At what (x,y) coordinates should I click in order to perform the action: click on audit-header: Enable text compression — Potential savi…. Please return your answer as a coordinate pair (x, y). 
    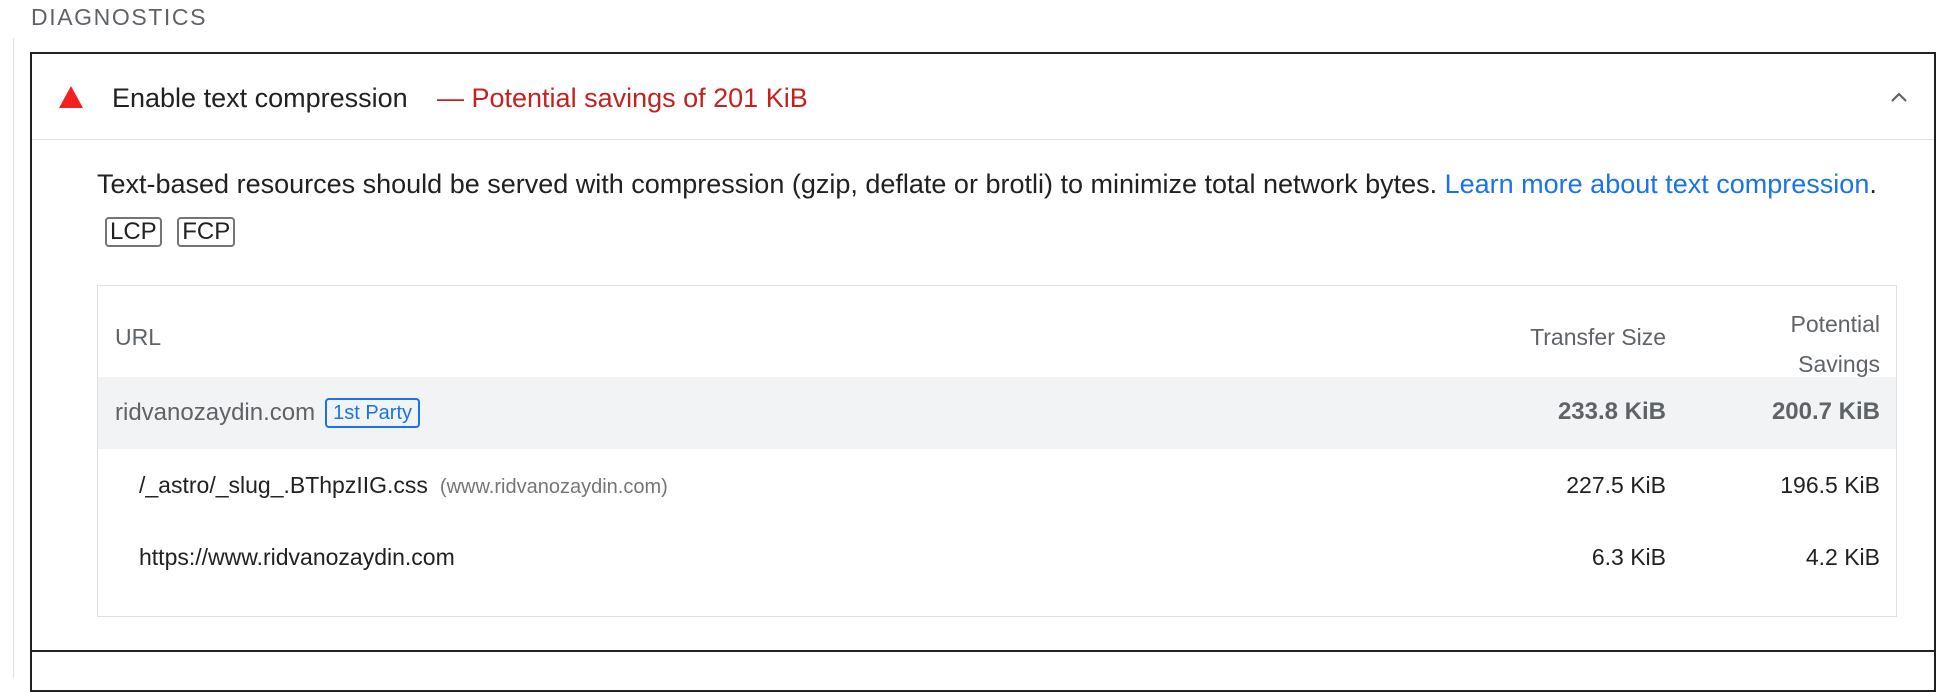
    Looking at the image, I should click on (983, 97).